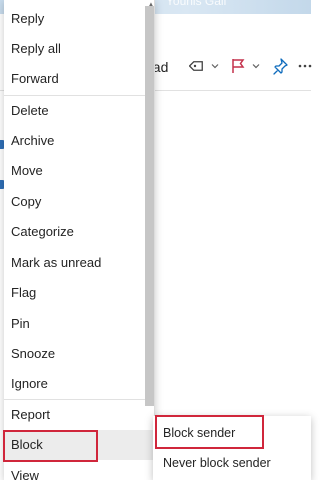 The image size is (320, 480). Describe the element at coordinates (74, 263) in the screenshot. I see `menu-item-mark-as-unread: Mark as unread` at that location.